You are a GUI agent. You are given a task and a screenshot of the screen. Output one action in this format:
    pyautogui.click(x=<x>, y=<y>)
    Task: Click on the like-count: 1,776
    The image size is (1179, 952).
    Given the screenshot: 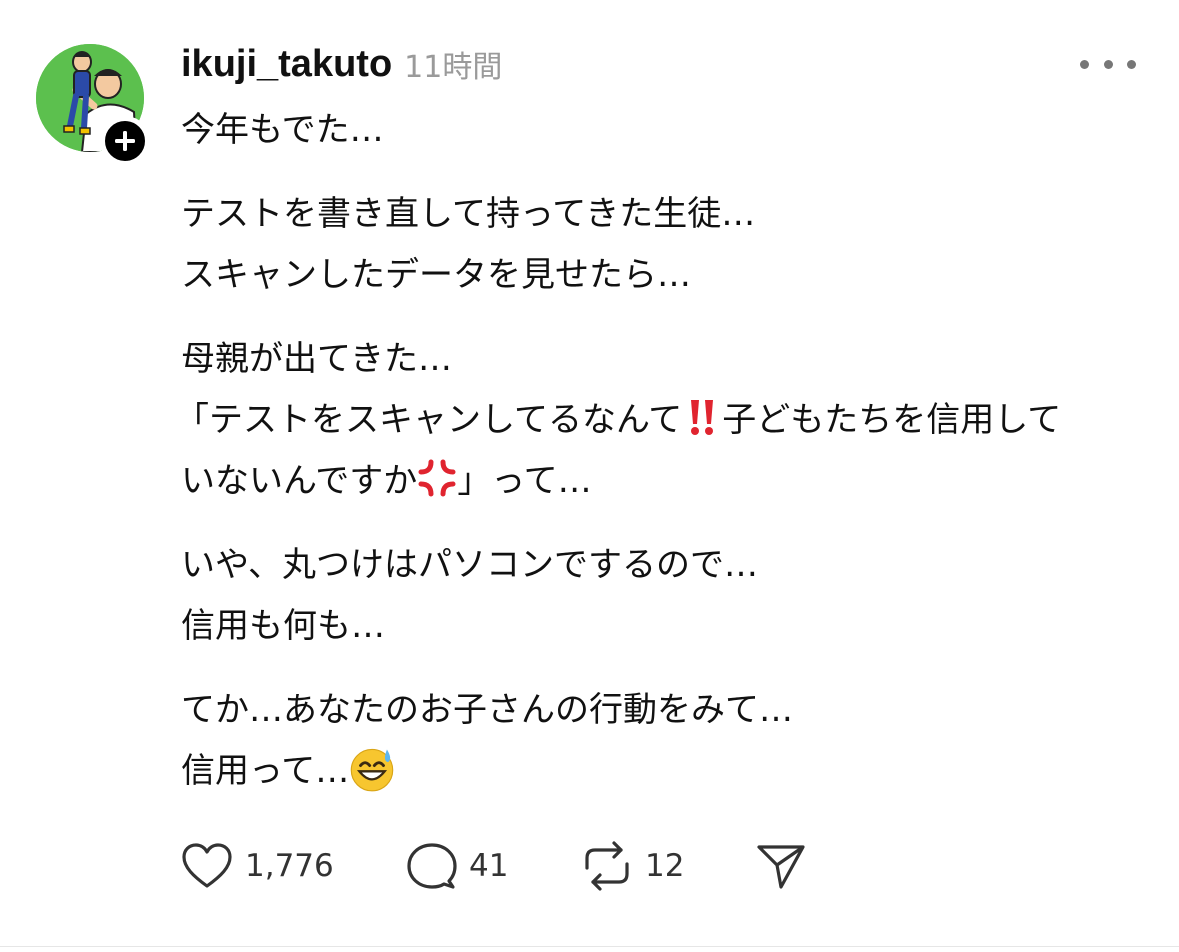 What is the action you would take?
    pyautogui.click(x=289, y=866)
    